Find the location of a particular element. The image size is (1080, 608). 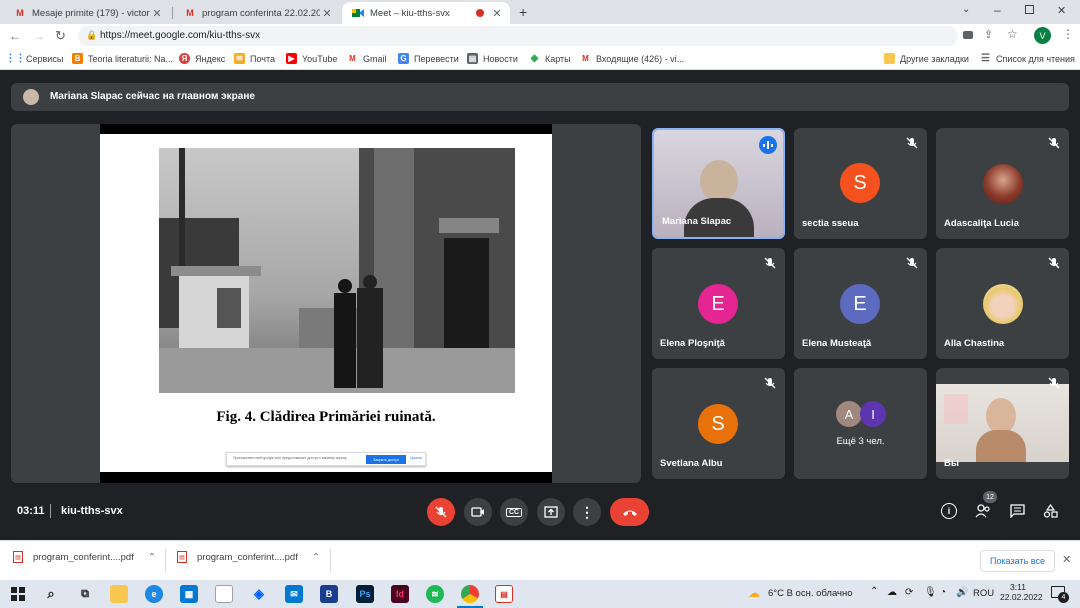

menu-kebab-icon: ⋮ is located at coordinates (1068, 34).